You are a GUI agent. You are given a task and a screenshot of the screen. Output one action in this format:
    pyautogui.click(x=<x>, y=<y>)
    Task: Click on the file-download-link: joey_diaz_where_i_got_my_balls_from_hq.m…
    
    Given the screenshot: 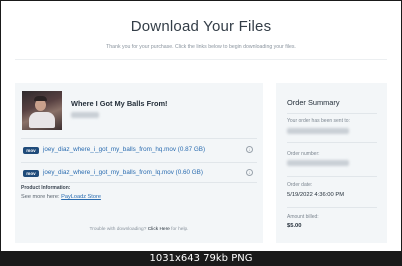 What is the action you would take?
    pyautogui.click(x=124, y=149)
    